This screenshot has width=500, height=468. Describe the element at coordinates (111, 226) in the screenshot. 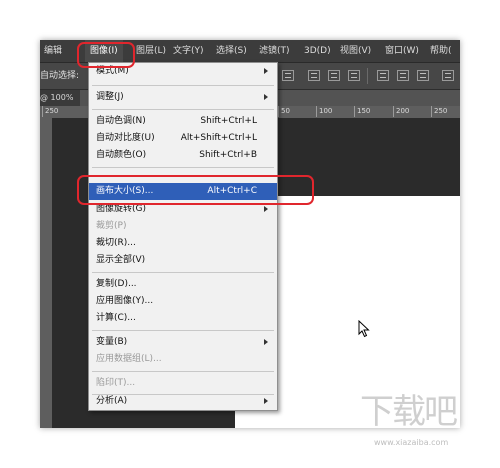

I see `menu-item-label: 裁剪(P)` at that location.